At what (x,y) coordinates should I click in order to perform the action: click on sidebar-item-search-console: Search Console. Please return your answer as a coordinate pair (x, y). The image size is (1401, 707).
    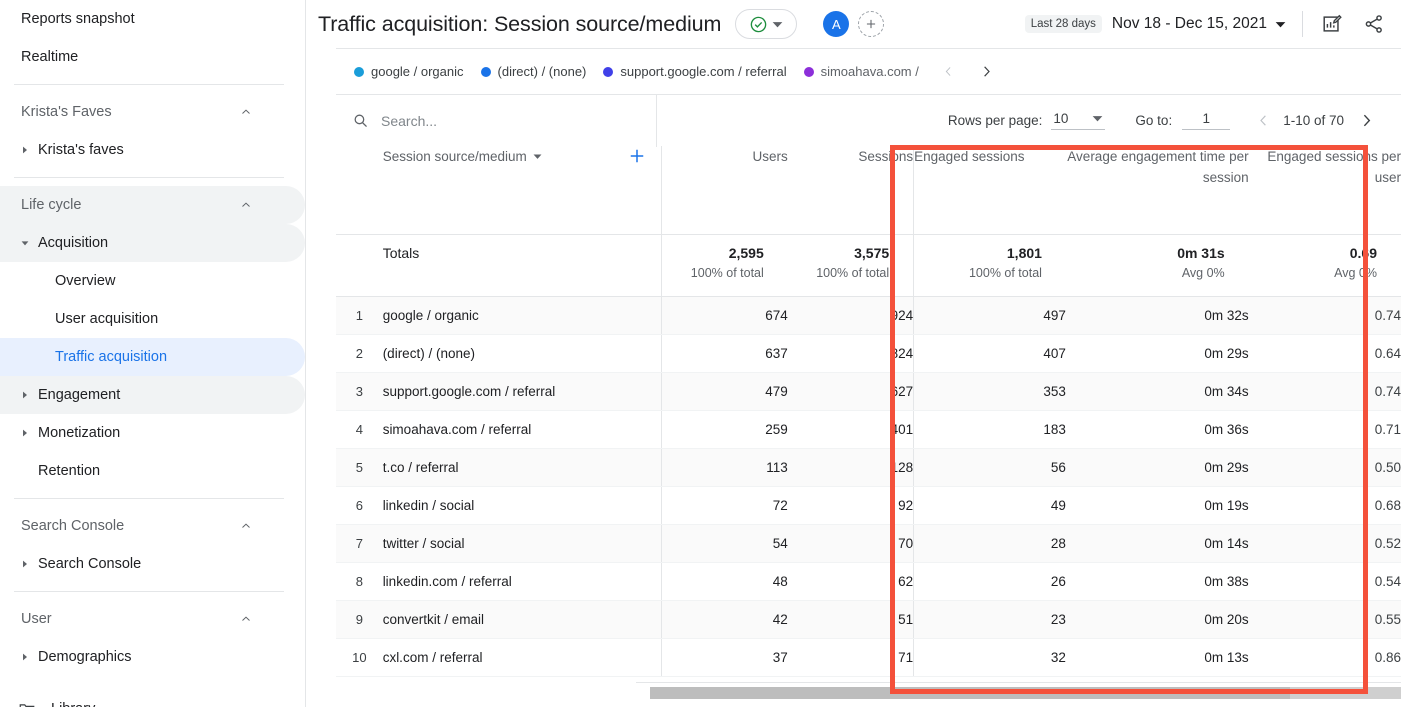
    Looking at the image, I should click on (152, 564).